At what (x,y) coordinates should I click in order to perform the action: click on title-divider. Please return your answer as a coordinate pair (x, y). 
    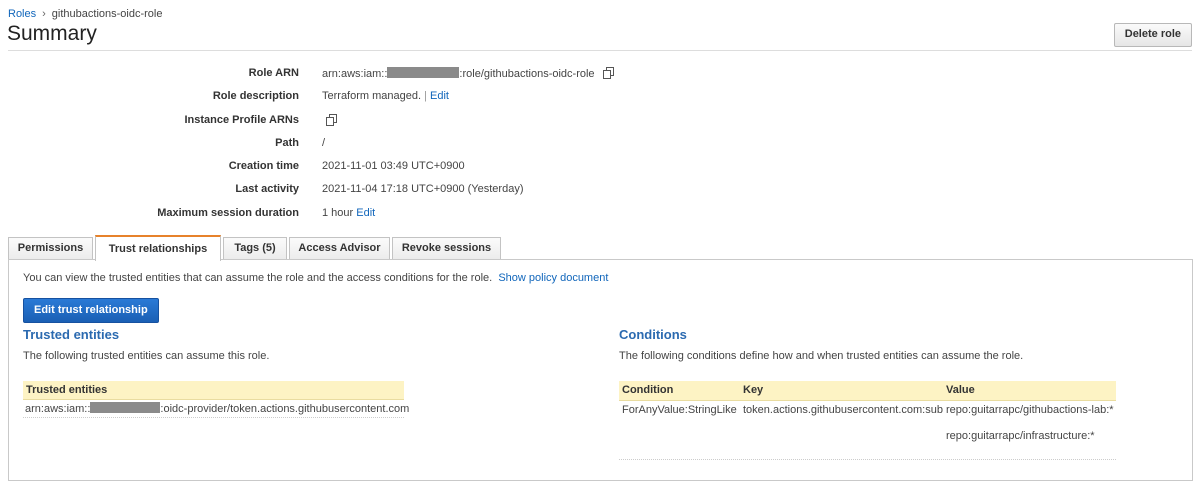
    Looking at the image, I should click on (600, 50).